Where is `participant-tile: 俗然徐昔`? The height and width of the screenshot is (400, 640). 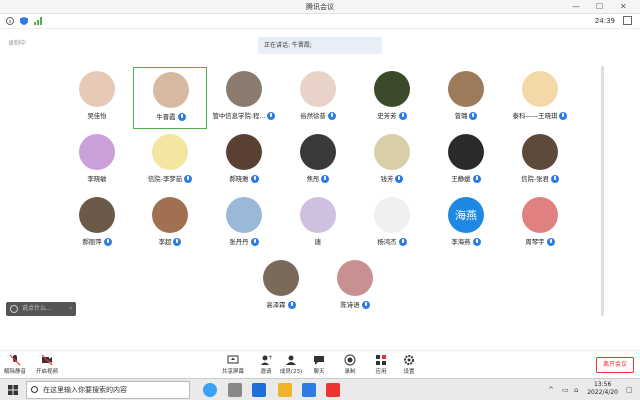 participant-tile: 俗然徐昔 is located at coordinates (318, 98).